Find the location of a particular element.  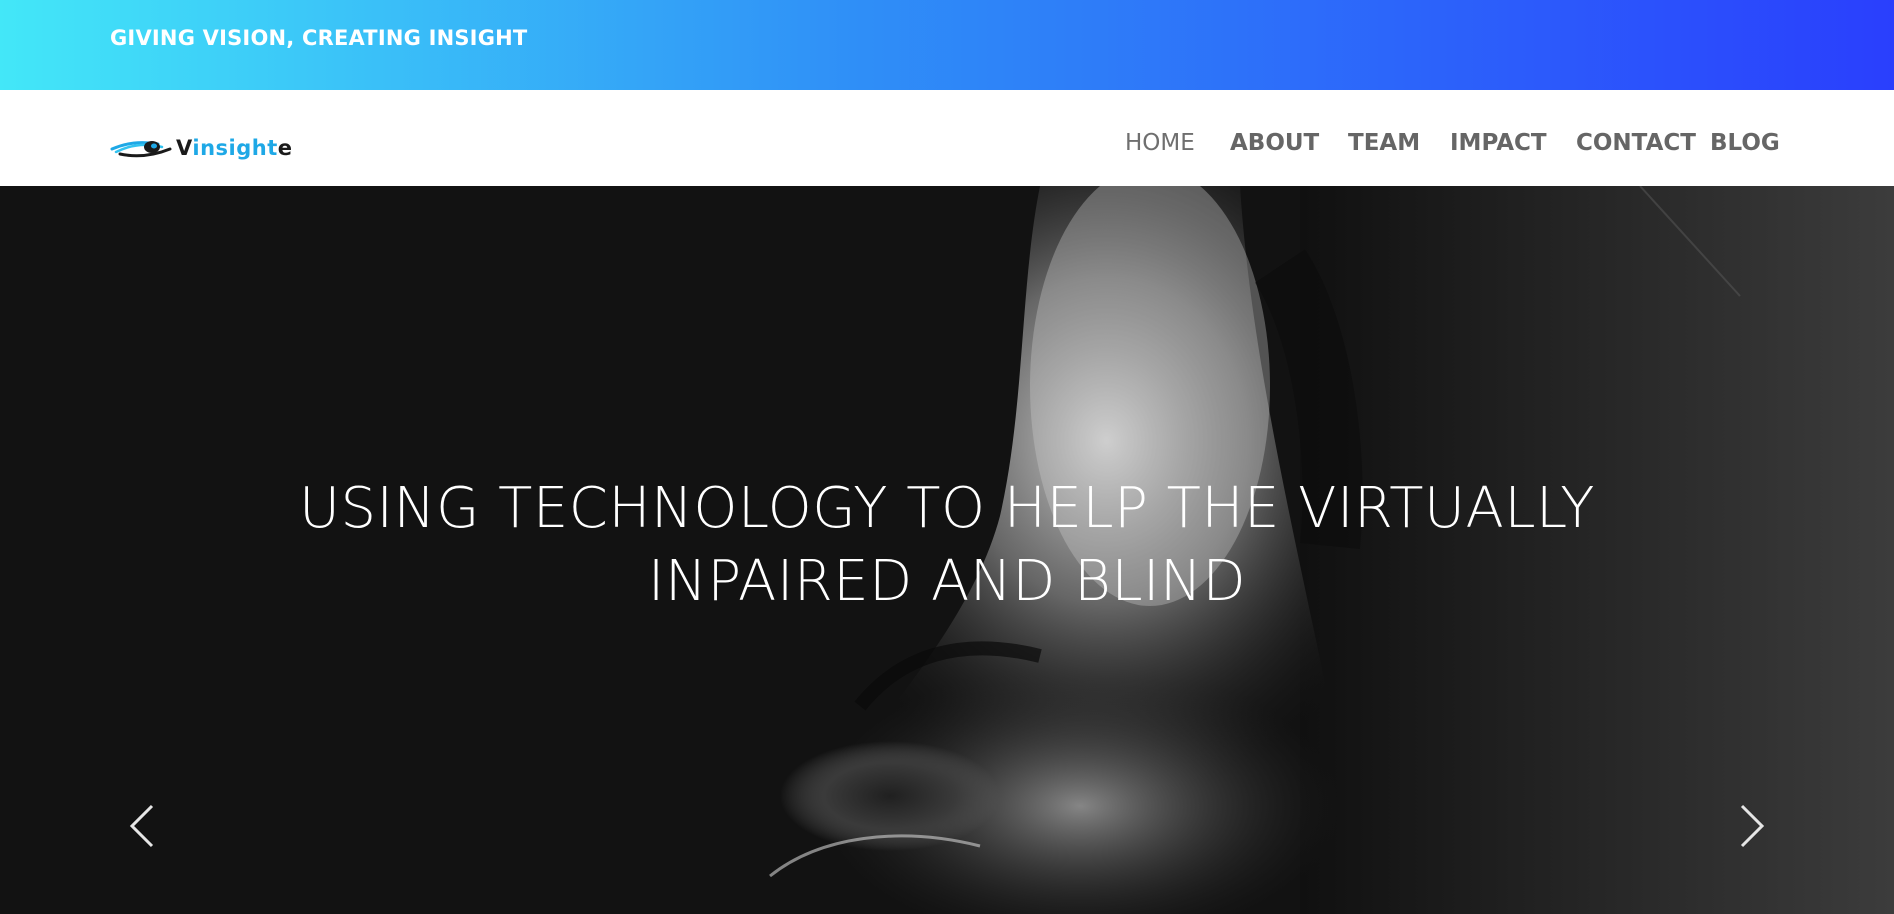

carousel-next-button is located at coordinates (1752, 826).